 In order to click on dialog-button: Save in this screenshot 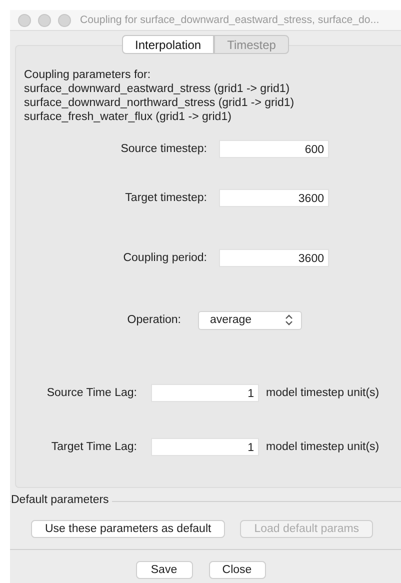, I will do `click(164, 570)`.